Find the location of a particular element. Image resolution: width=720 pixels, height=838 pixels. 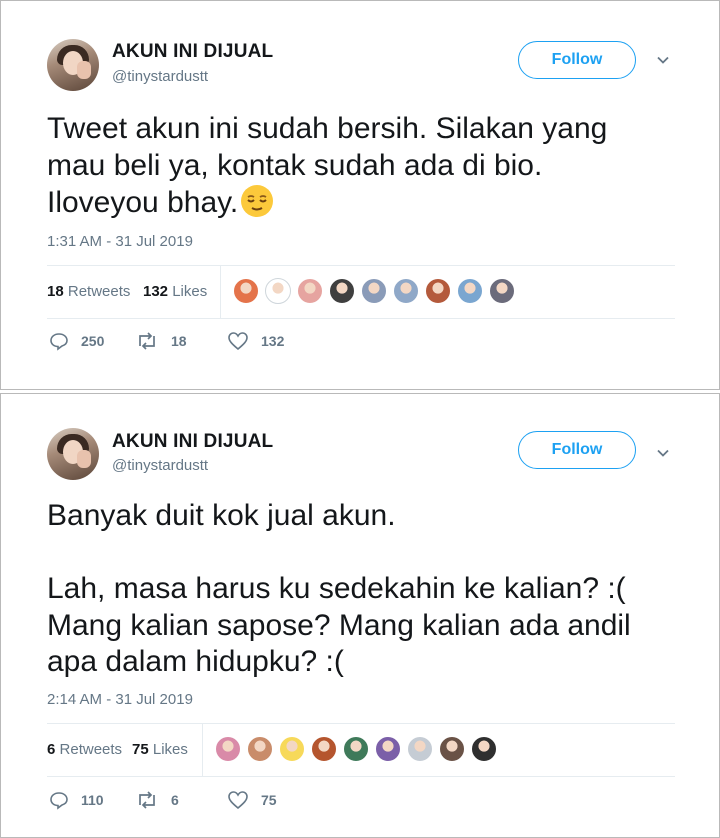

retweet-count: 18 is located at coordinates (179, 341).